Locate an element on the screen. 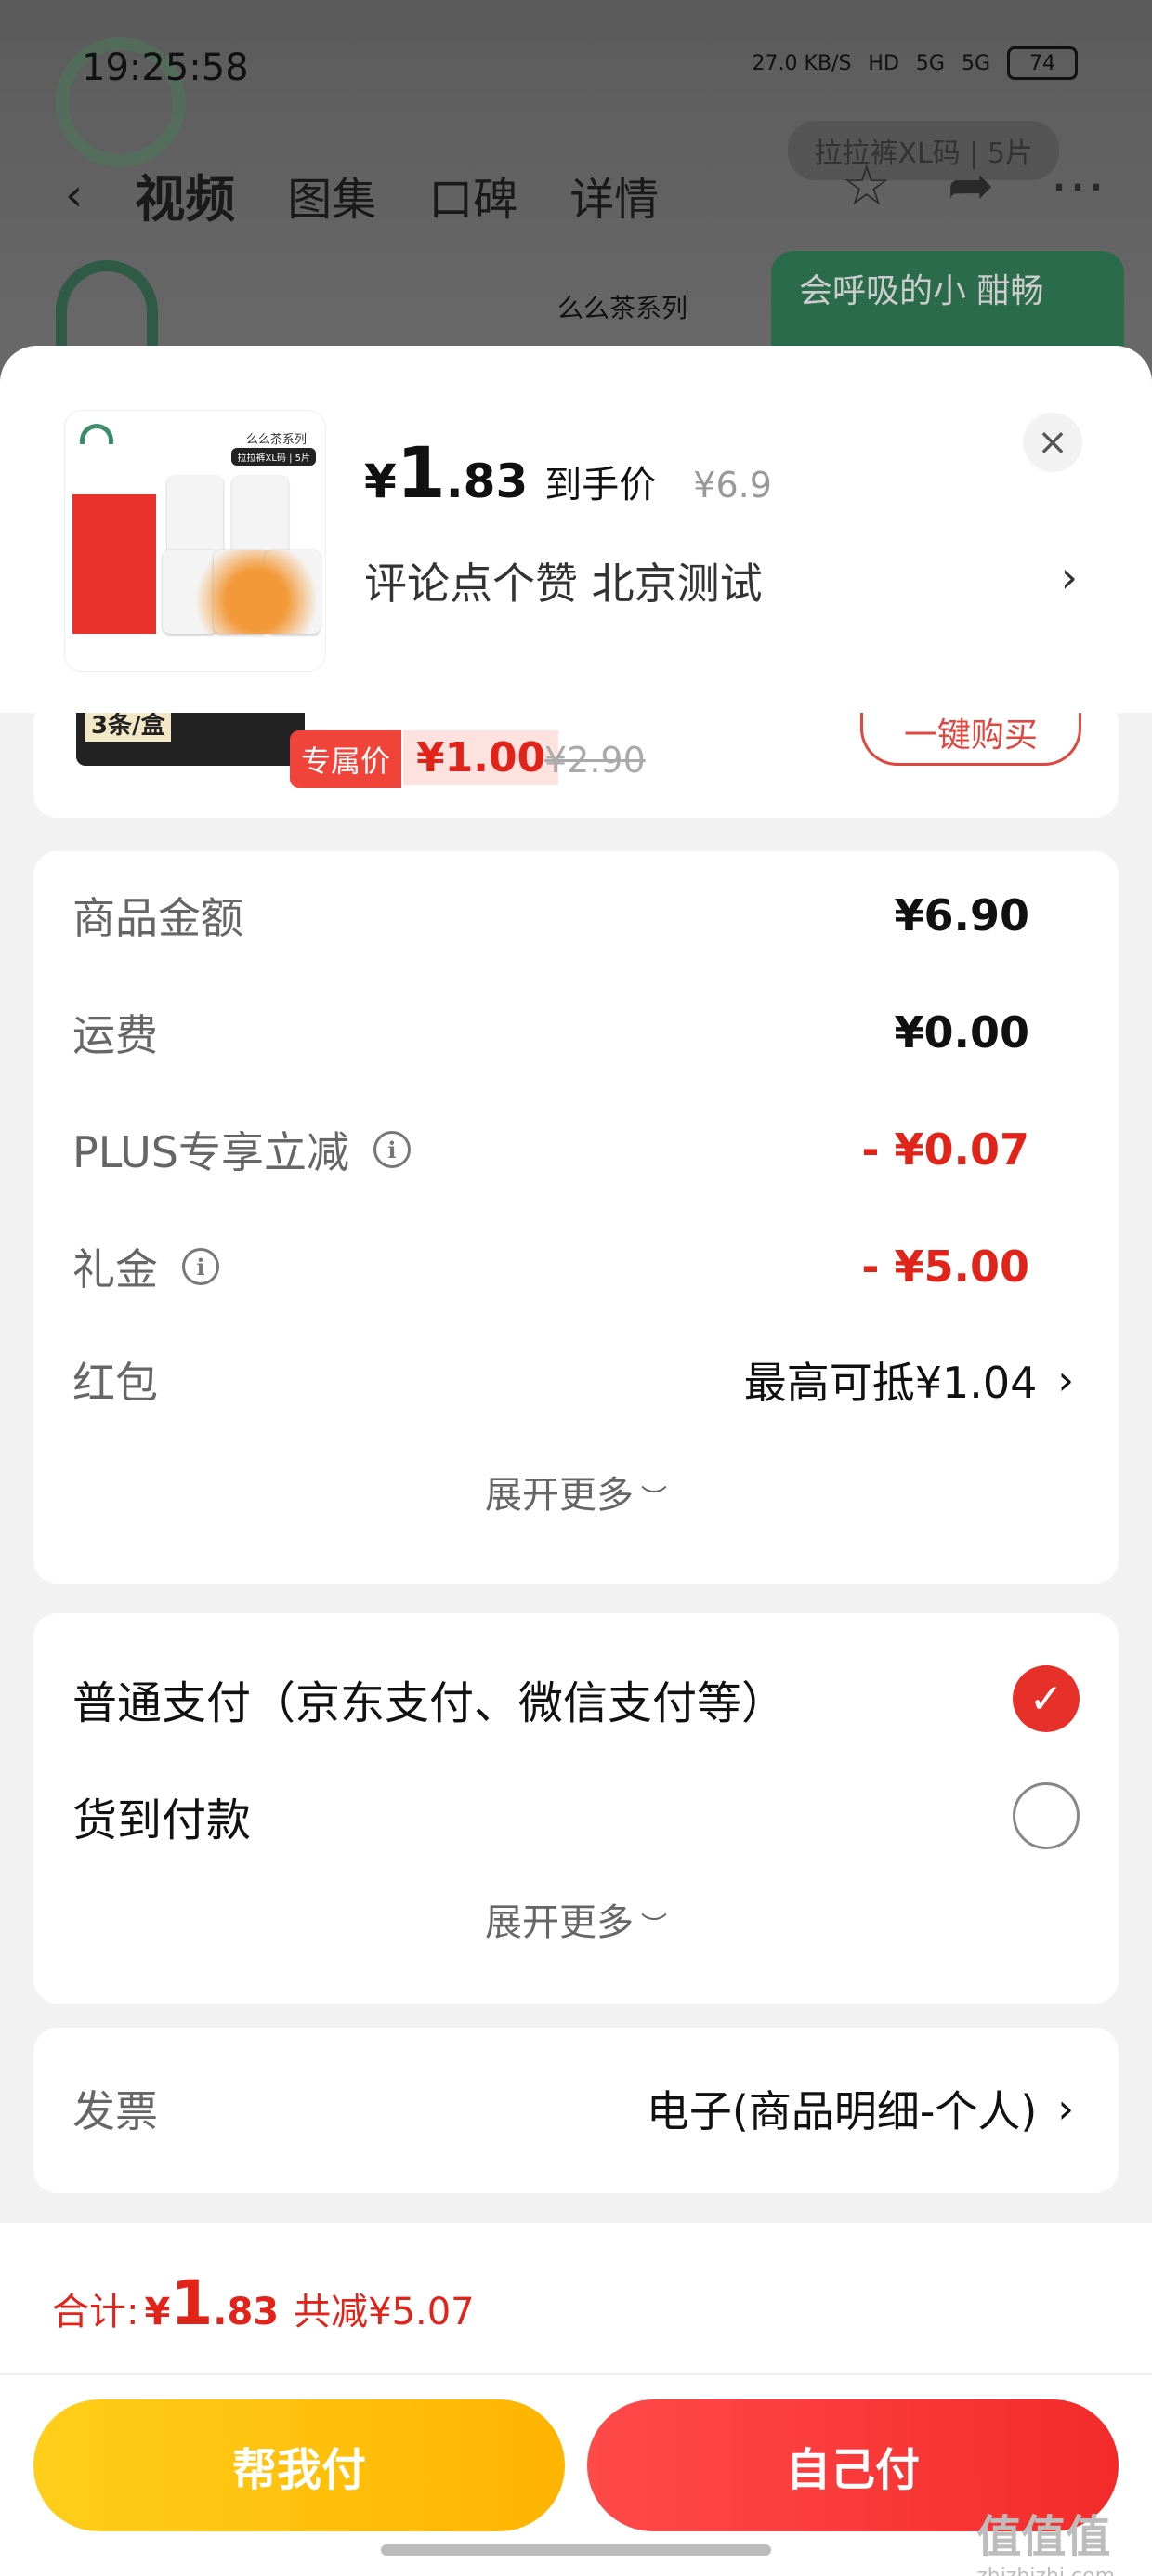 This screenshot has height=2576, width=1152. status-icons: 27.0 KB/S HD 5G 5G 74 is located at coordinates (915, 63).